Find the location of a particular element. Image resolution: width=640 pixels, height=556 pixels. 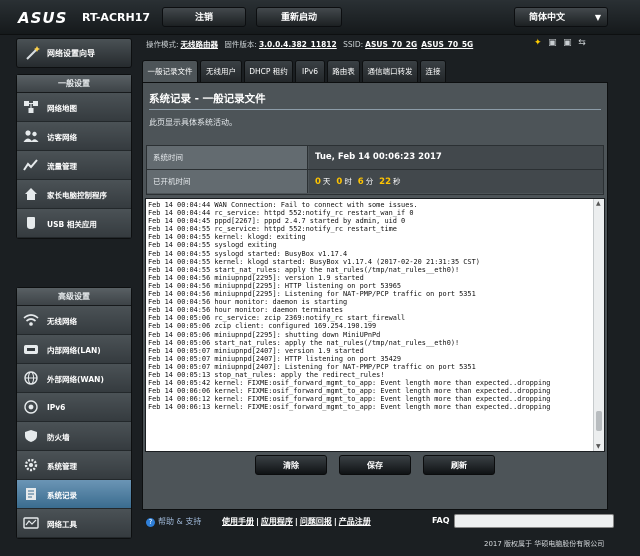

sidebar-item-administration: 系统管理 is located at coordinates (74, 465).